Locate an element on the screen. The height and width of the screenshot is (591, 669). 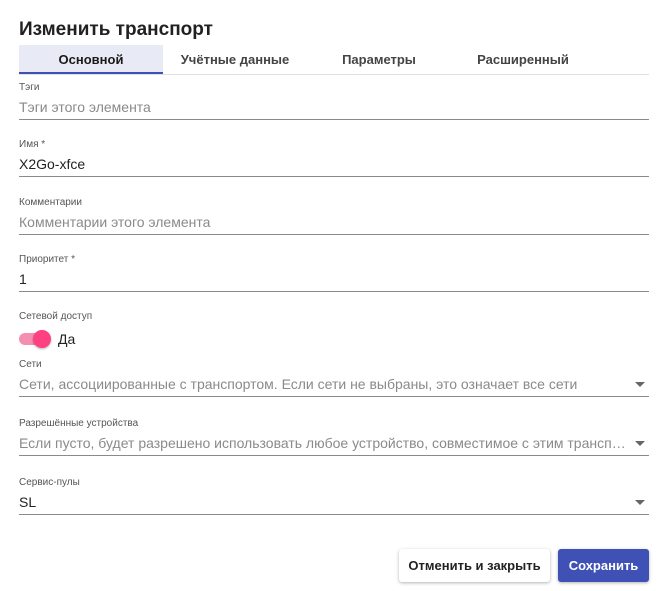
network-access-label: Сетевой доступ is located at coordinates (56, 316).